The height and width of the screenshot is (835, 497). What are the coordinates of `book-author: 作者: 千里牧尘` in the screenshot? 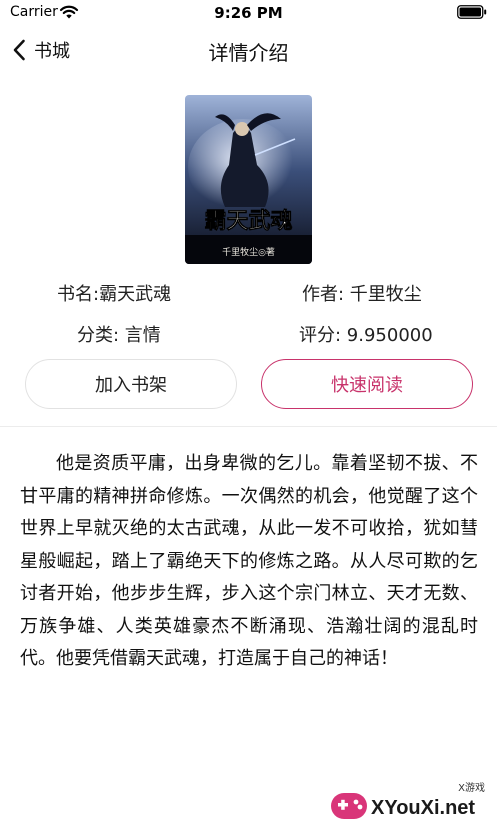 It's located at (362, 294).